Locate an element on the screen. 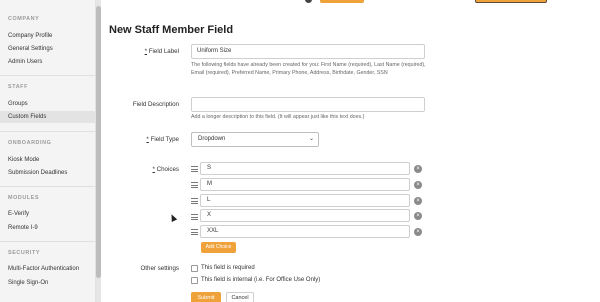 The height and width of the screenshot is (302, 600). field-label-input: Uniform Size is located at coordinates (308, 51).